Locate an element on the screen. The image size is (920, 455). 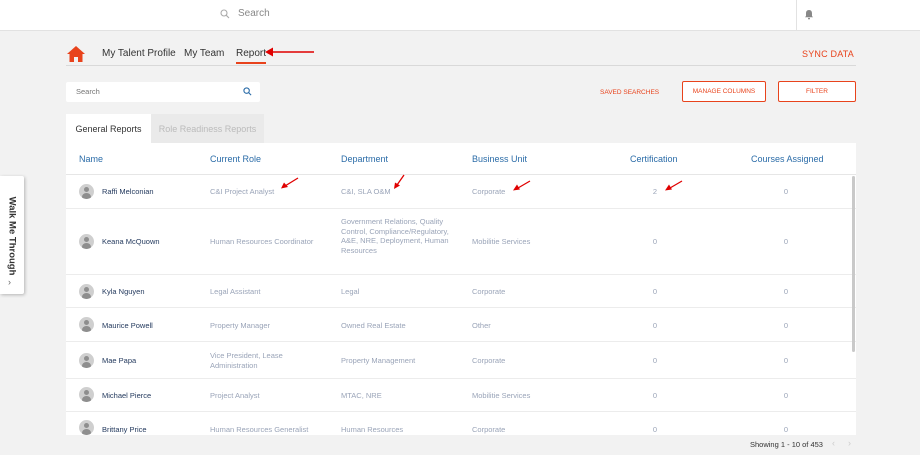
report-search is located at coordinates (163, 92).